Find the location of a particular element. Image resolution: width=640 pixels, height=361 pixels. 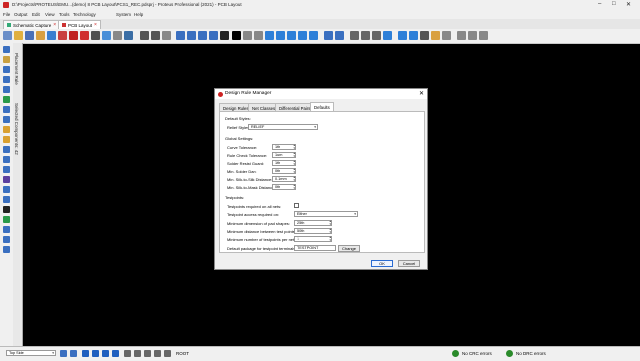

tidy-icon is located at coordinates (483, 35).